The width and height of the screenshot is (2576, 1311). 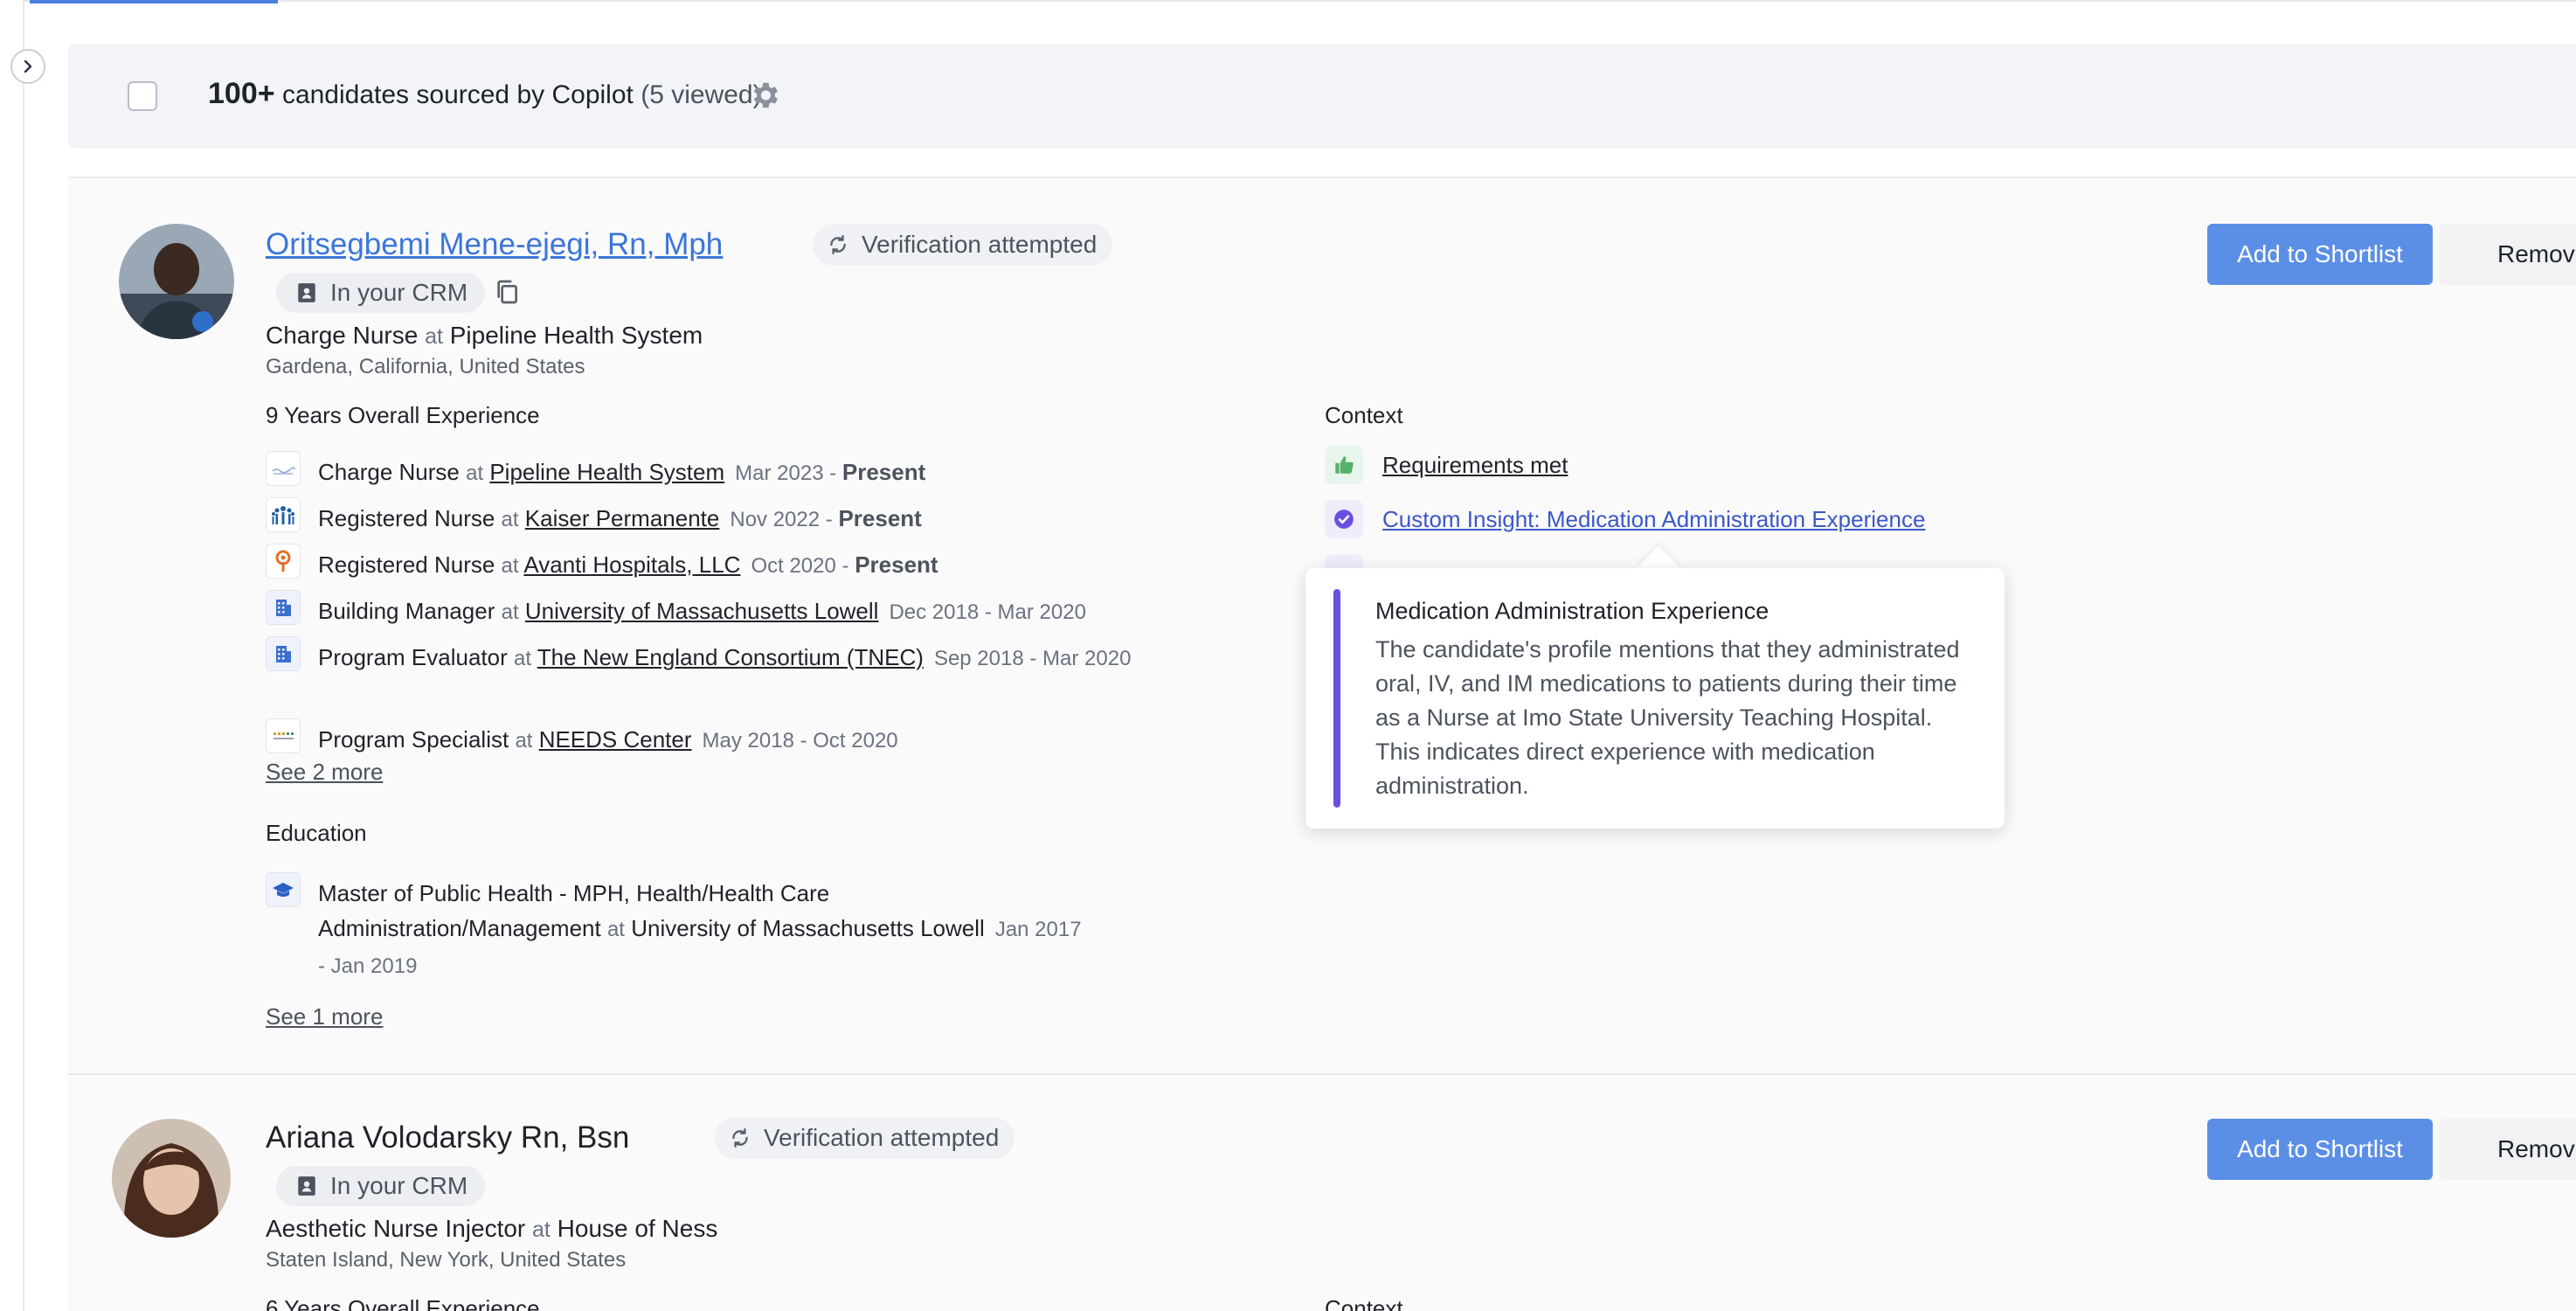 I want to click on experience-company-link: The New England Consortium (TNEC), so click(x=730, y=657).